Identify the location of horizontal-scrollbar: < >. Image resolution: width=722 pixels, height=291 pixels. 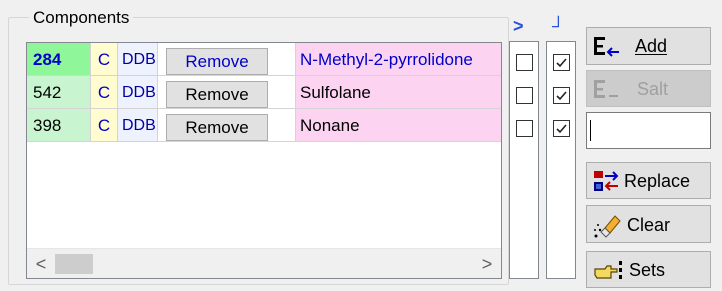
(264, 263).